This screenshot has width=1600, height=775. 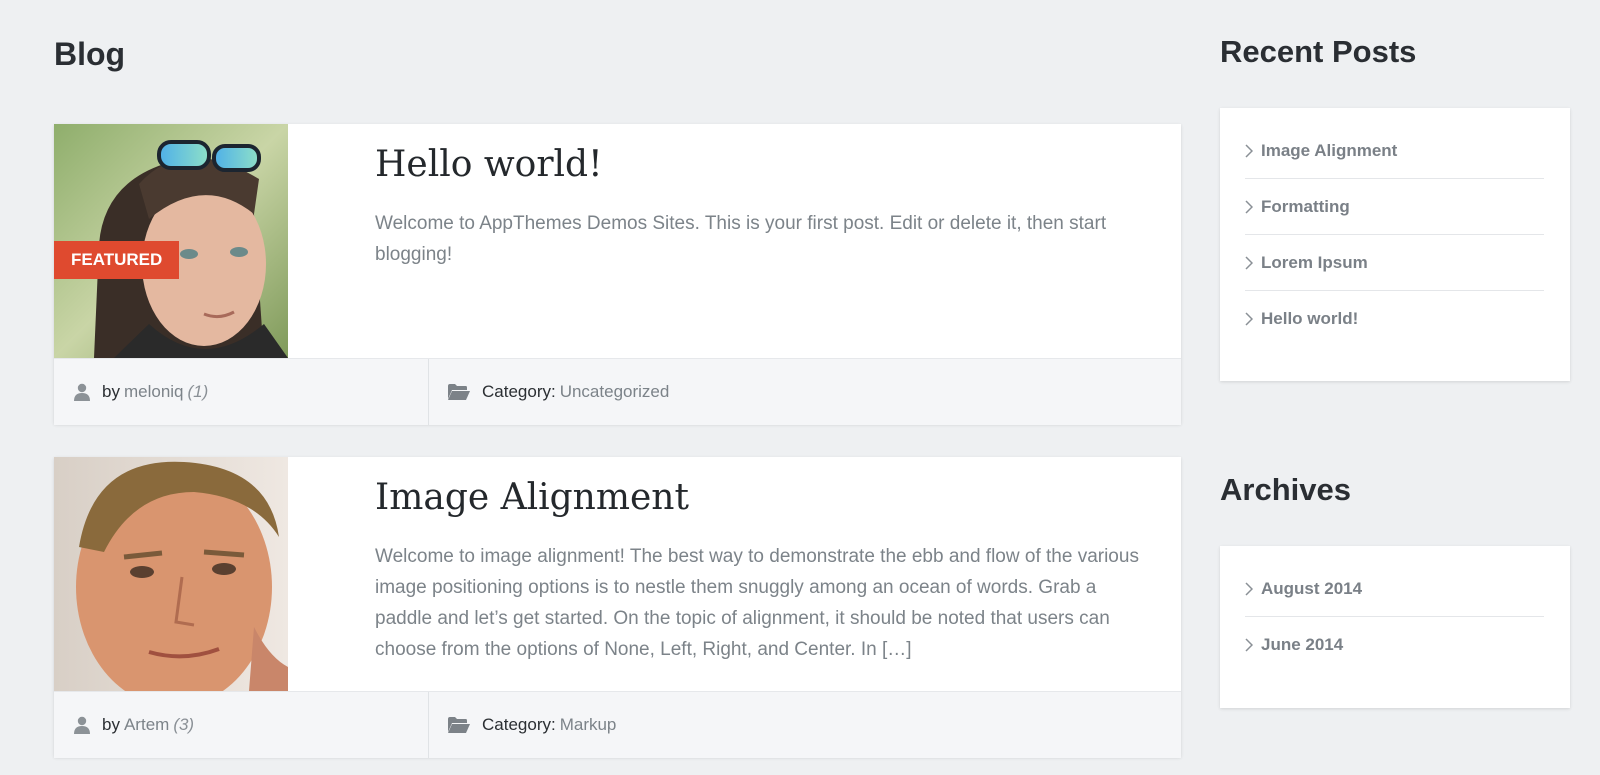 What do you see at coordinates (184, 724) in the screenshot?
I see `author-post-count: (3)` at bounding box center [184, 724].